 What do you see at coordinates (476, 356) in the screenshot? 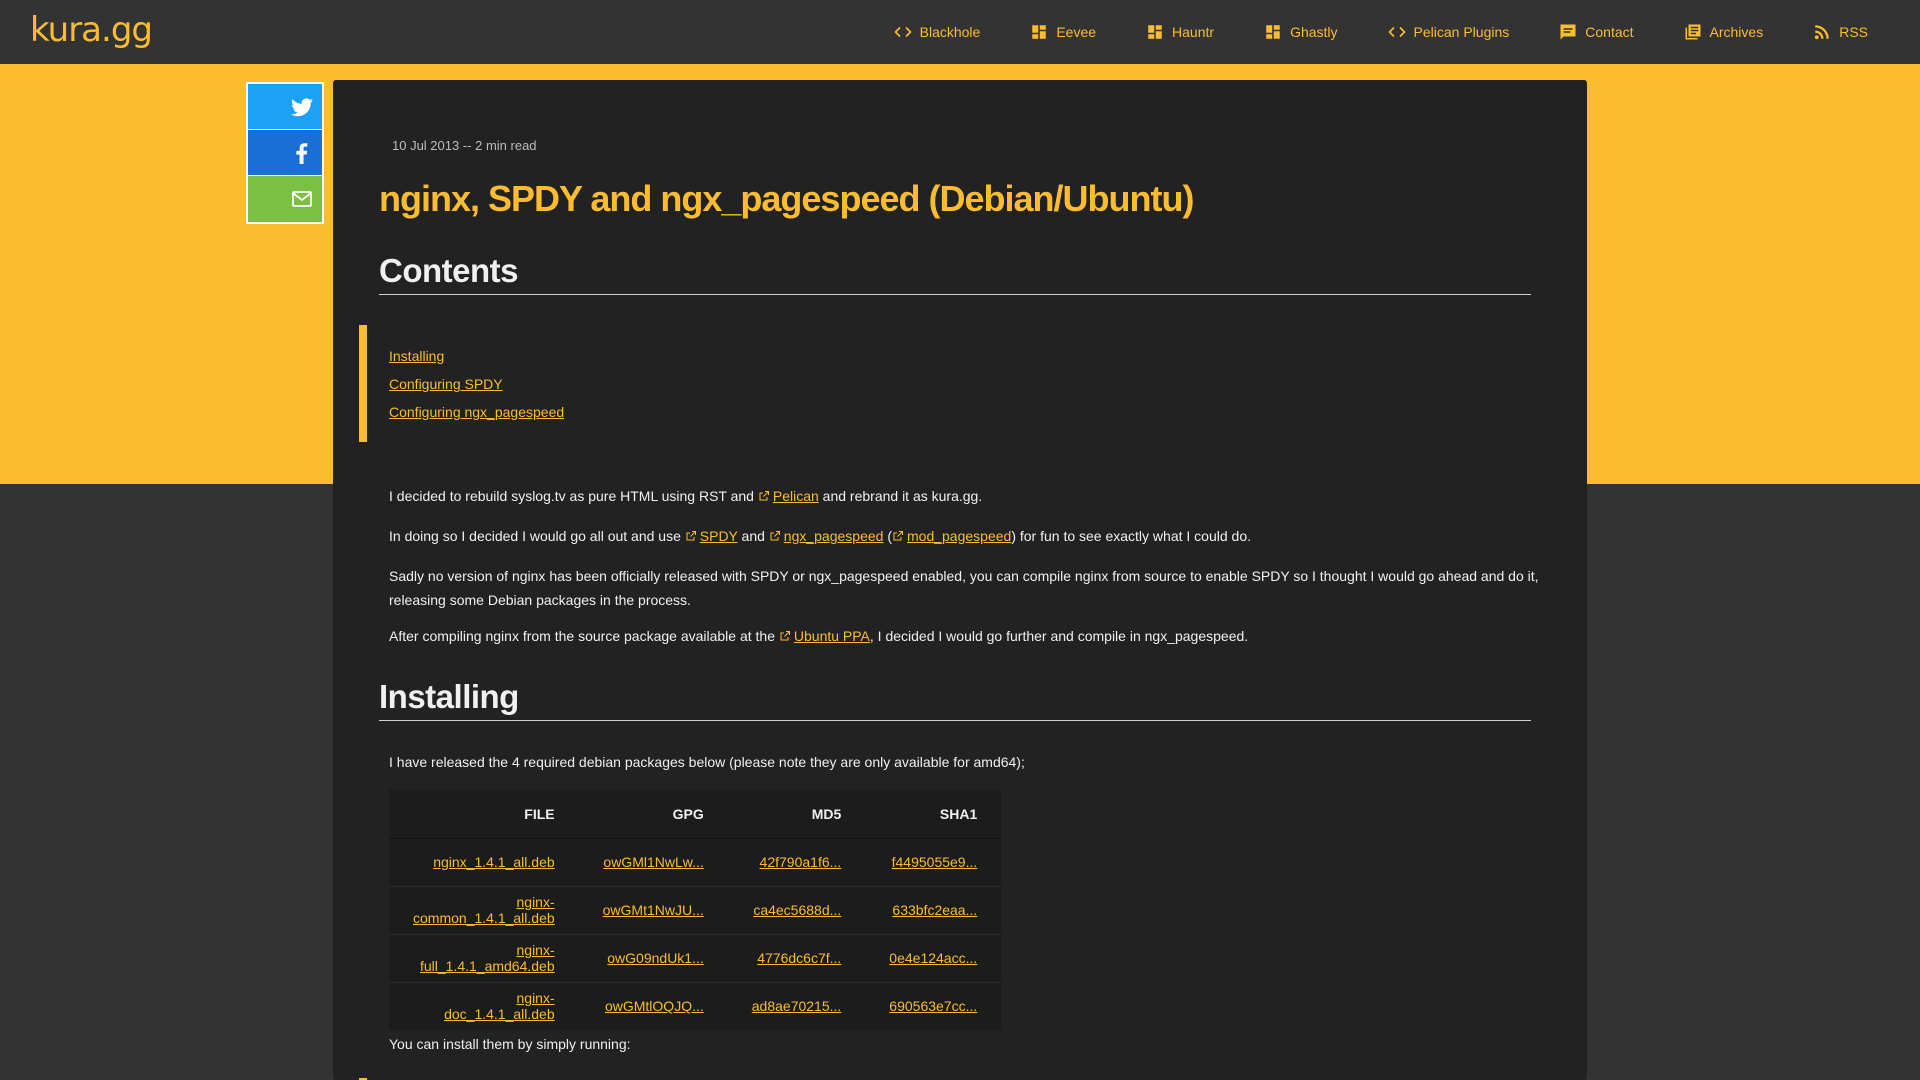
I see `toc-installing-link: Installing` at bounding box center [476, 356].